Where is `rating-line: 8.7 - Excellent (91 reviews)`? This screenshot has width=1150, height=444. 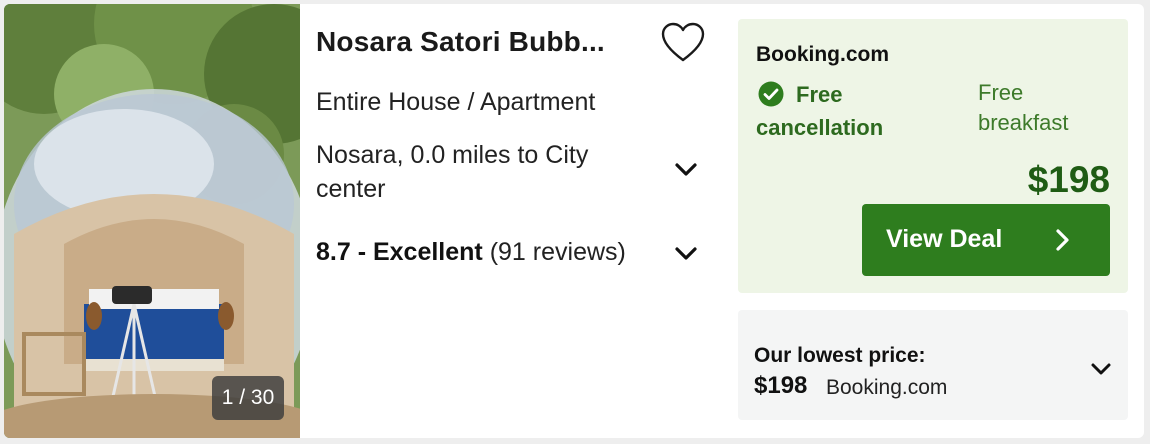 rating-line: 8.7 - Excellent (91 reviews) is located at coordinates (471, 252).